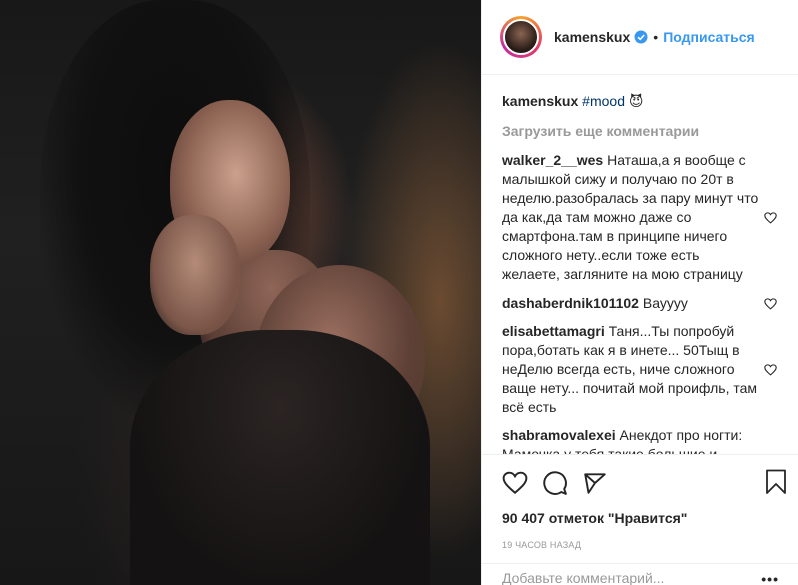 This screenshot has height=585, width=798. I want to click on photo-shade, so click(195, 275).